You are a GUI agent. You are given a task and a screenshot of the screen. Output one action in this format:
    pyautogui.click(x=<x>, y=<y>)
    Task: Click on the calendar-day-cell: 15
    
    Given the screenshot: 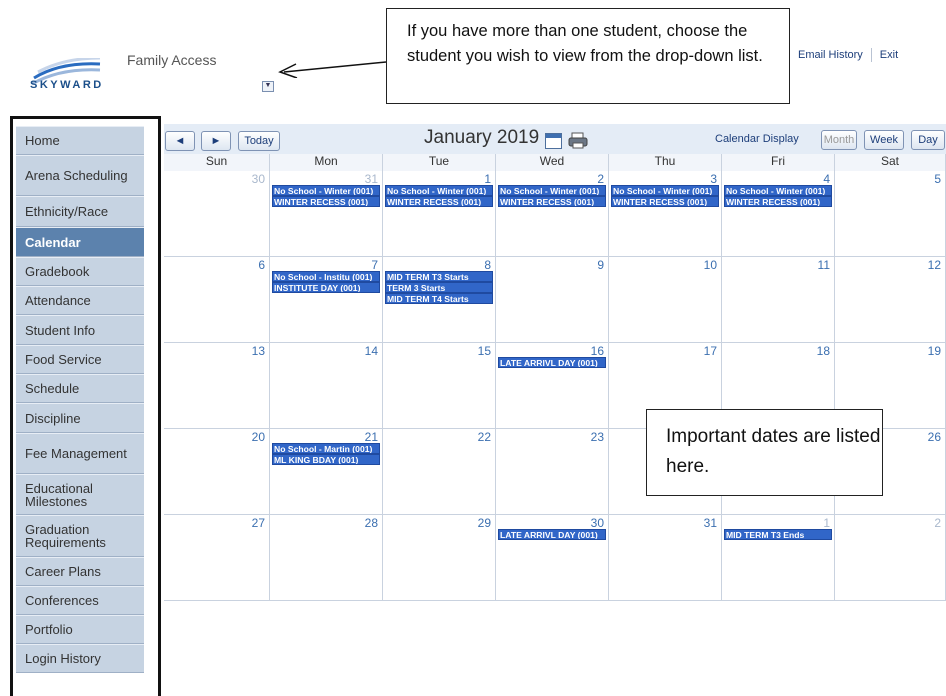 What is the action you would take?
    pyautogui.click(x=439, y=386)
    